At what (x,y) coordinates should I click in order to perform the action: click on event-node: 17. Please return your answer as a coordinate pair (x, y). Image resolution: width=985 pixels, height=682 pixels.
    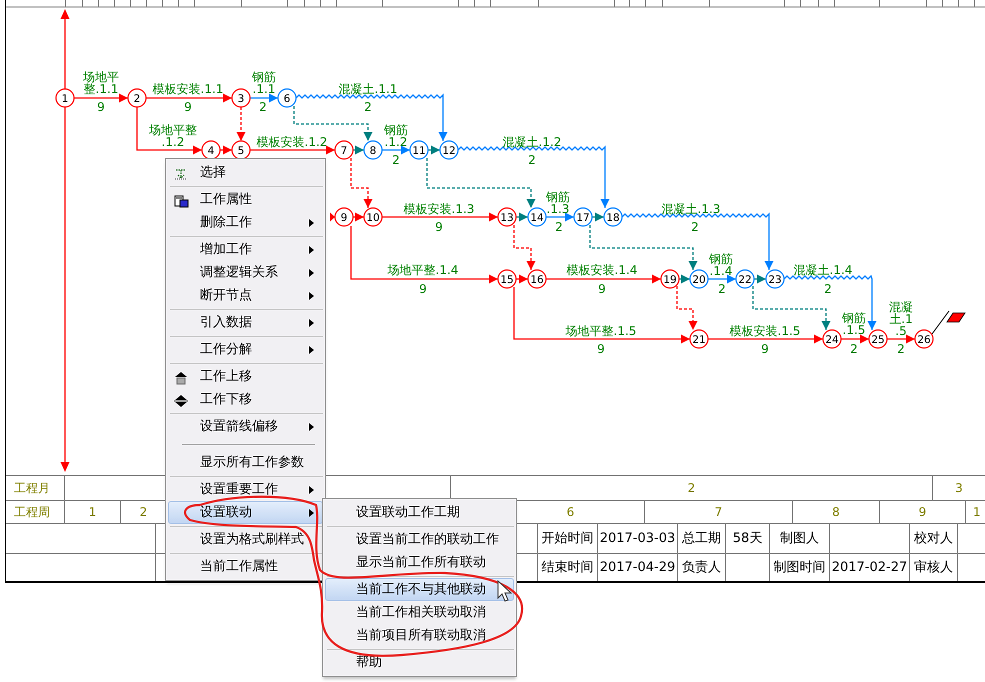
    Looking at the image, I should click on (583, 217).